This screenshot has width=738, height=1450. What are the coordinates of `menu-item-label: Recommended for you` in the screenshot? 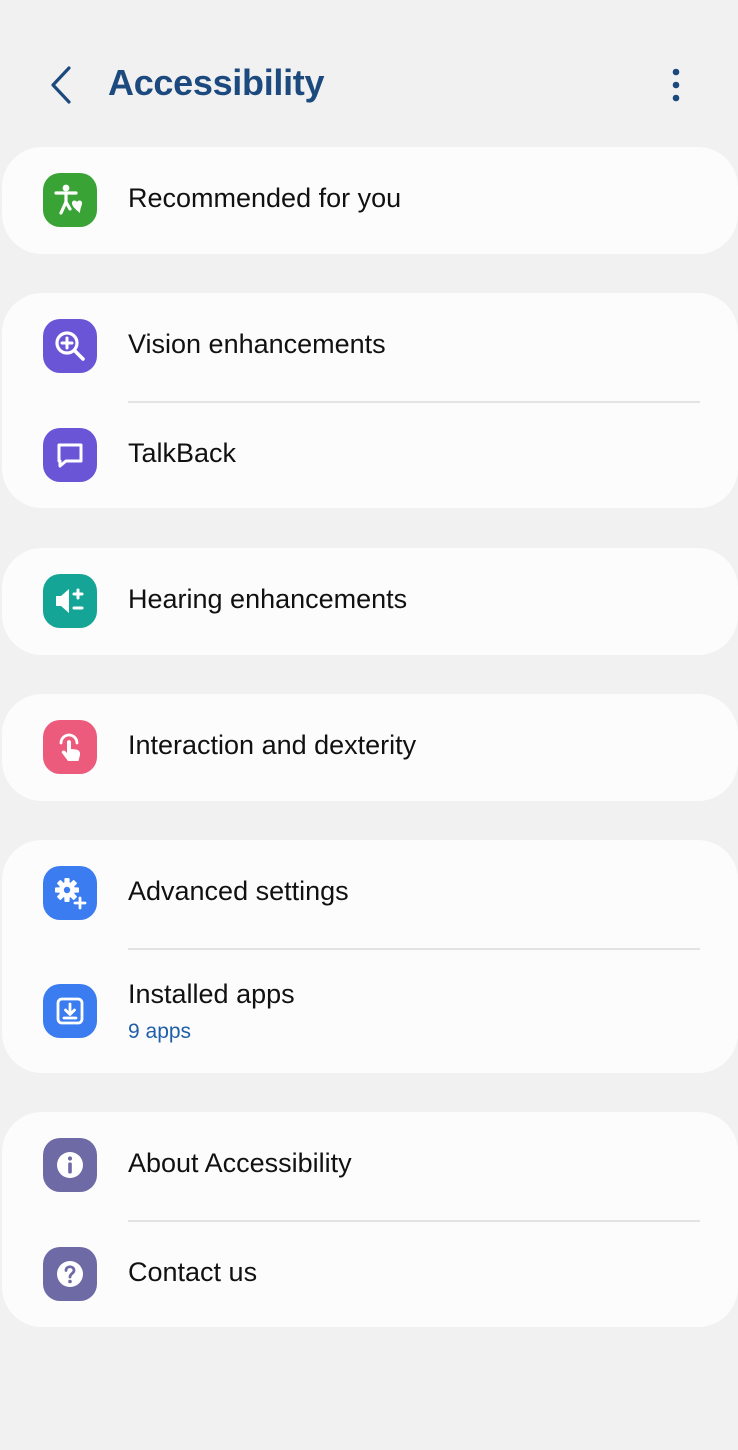 It's located at (265, 198).